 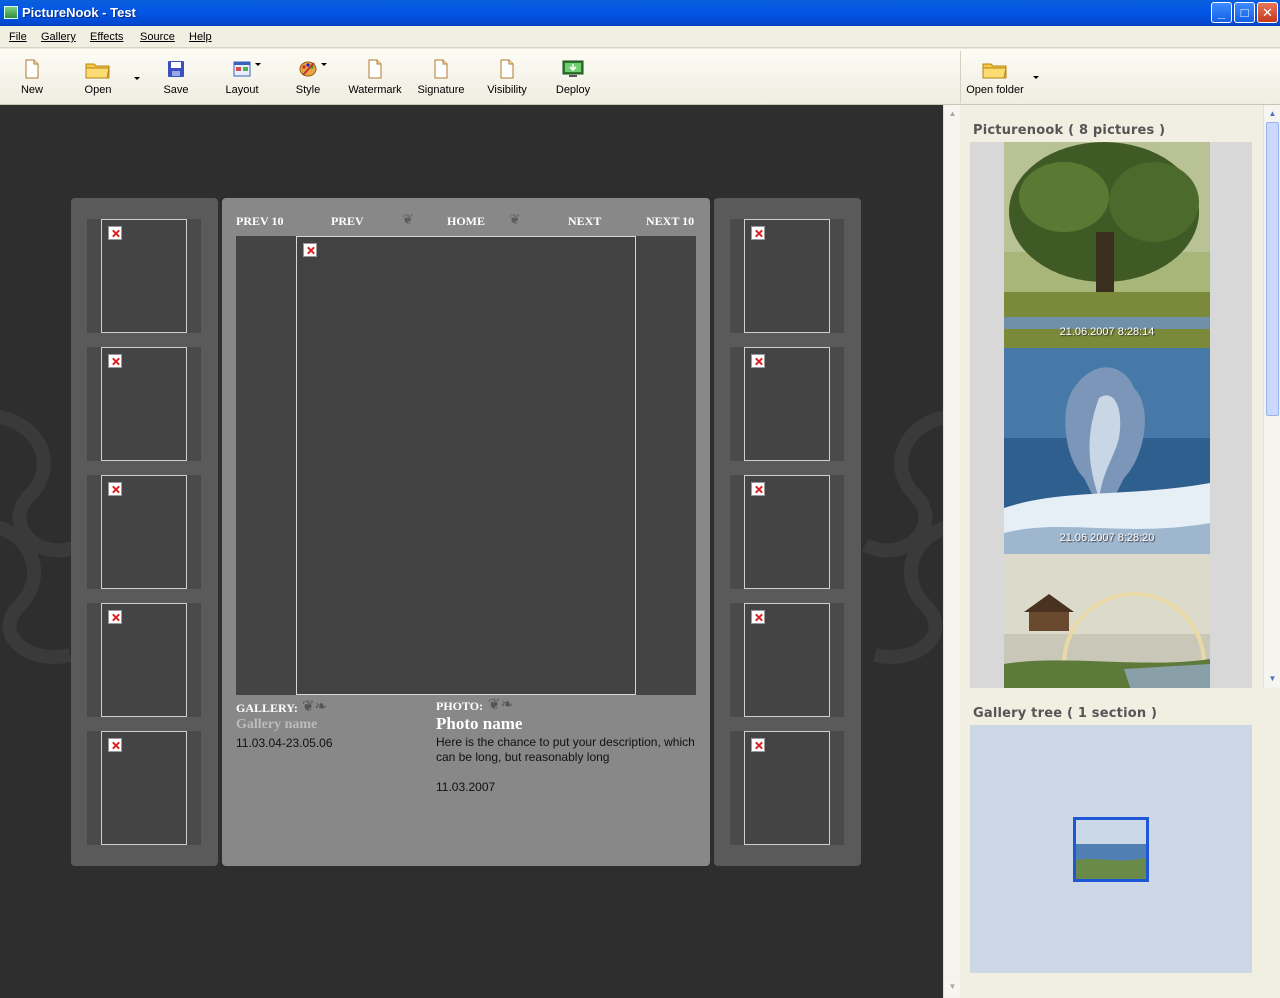 What do you see at coordinates (375, 80) in the screenshot?
I see `watermark-button: Watermark` at bounding box center [375, 80].